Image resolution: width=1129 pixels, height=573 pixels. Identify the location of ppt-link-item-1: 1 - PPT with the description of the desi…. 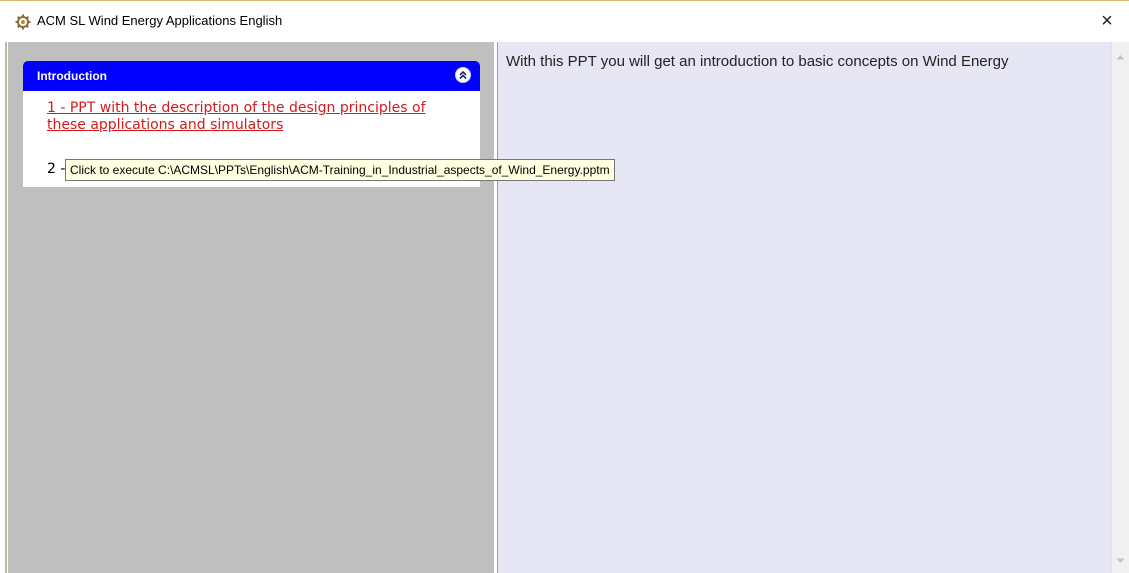
(257, 117).